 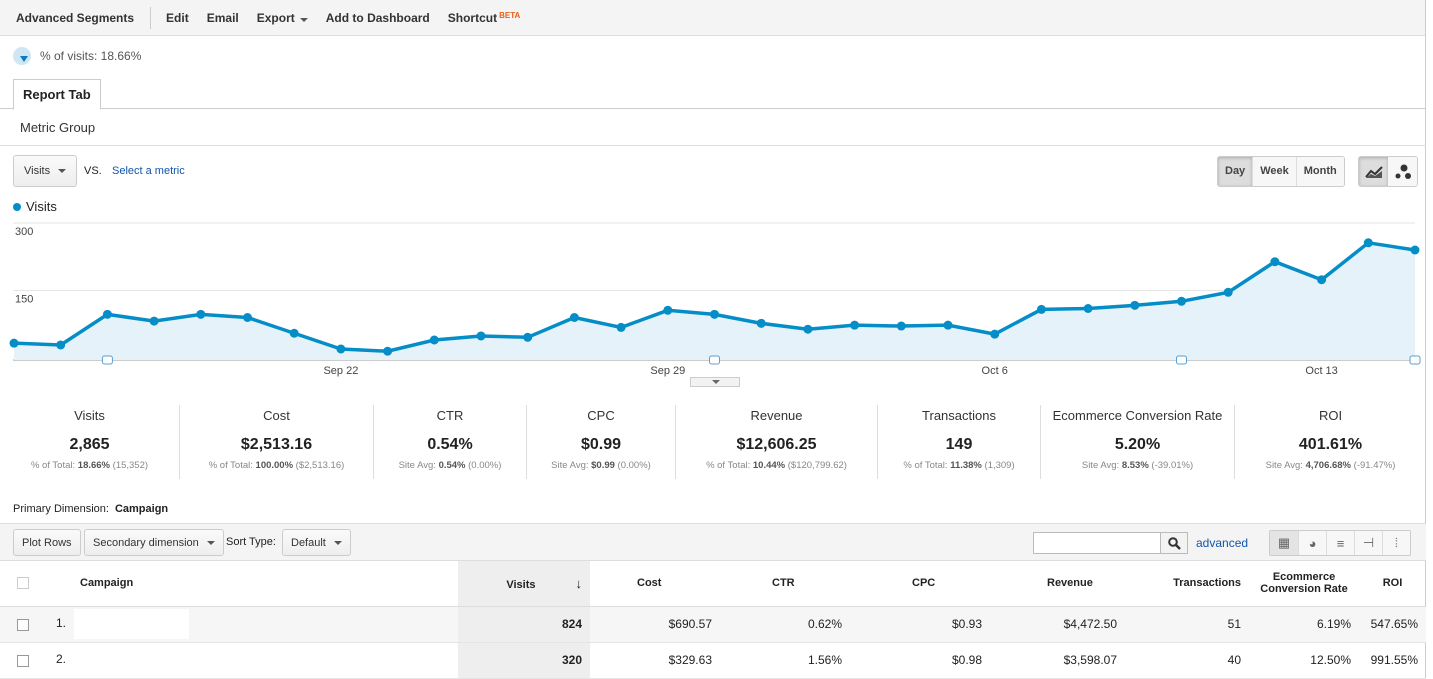 I want to click on period-selector: Day Week Month, so click(x=1281, y=171).